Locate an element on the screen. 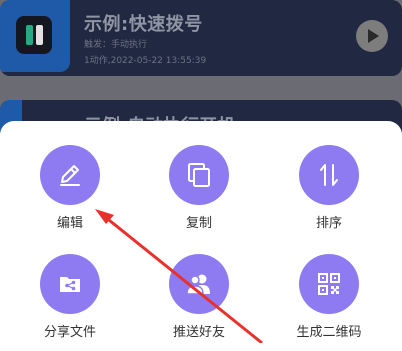 The image size is (402, 351). copy-action: 复制 is located at coordinates (199, 189).